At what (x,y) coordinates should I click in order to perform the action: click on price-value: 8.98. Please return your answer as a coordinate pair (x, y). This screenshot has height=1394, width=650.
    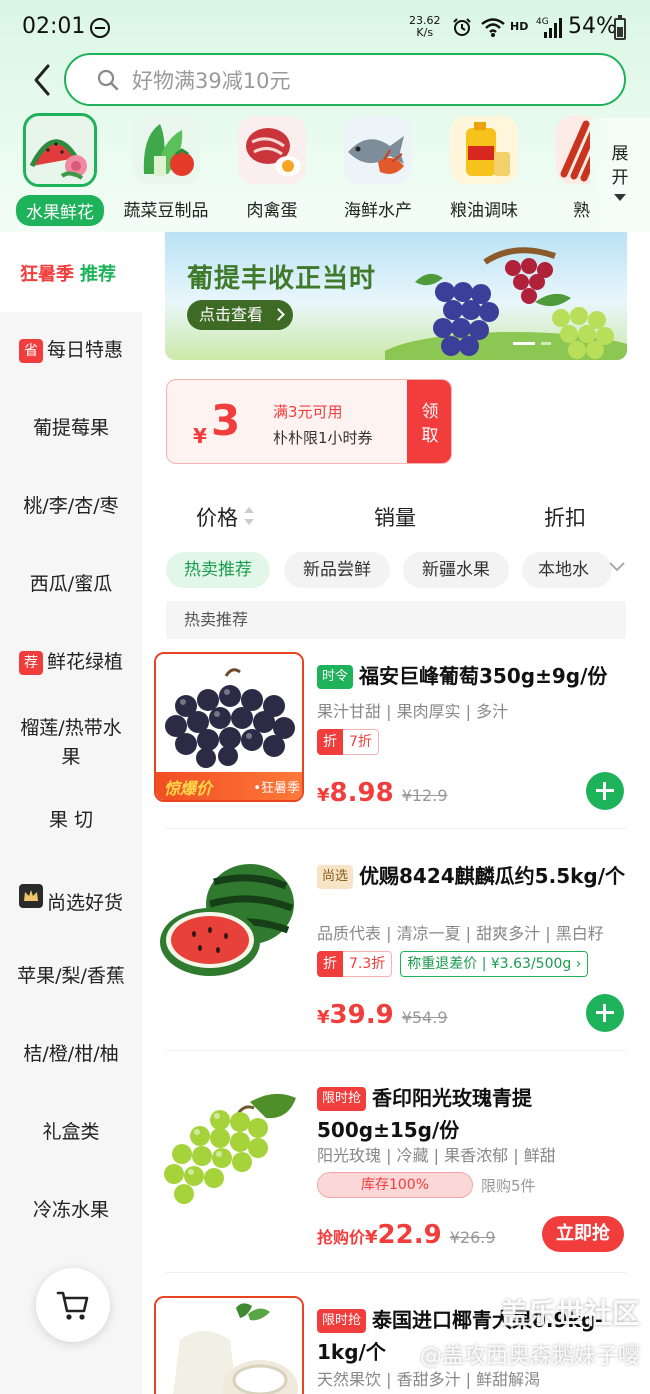
    Looking at the image, I should click on (361, 793).